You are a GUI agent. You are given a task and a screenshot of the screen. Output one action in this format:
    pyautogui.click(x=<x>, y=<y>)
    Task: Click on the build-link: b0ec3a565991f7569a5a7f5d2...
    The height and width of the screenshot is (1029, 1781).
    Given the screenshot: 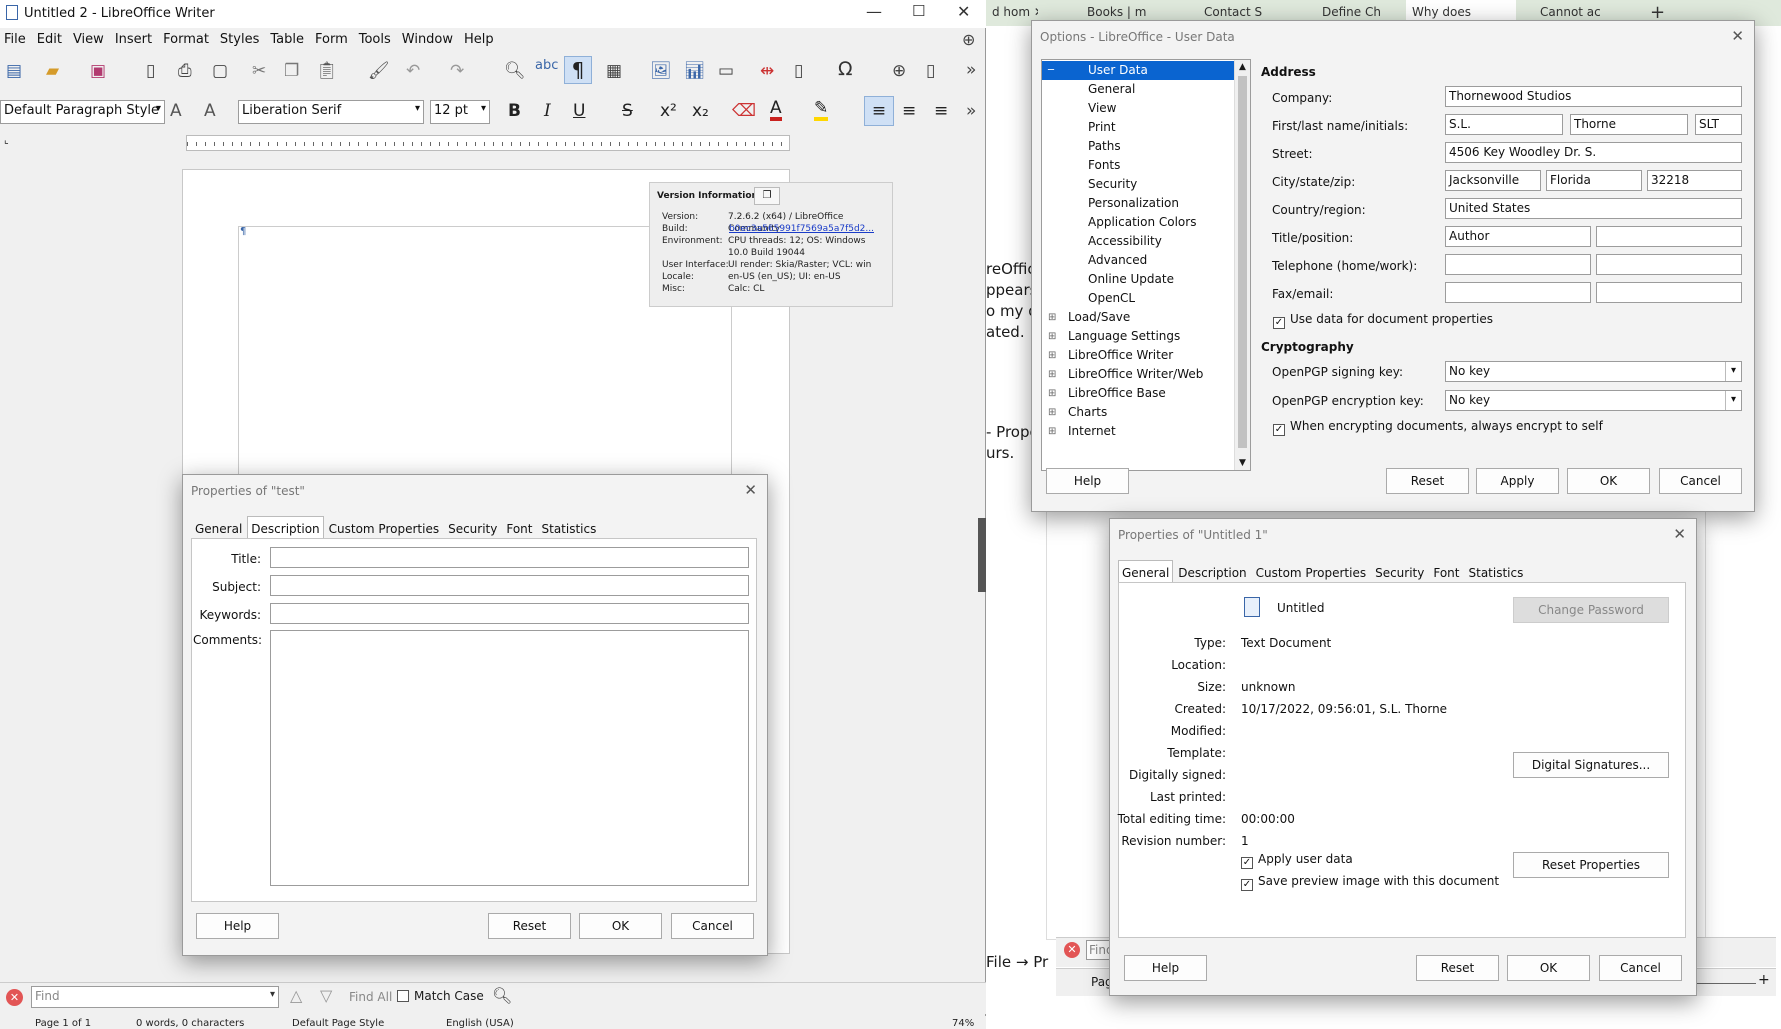 What is the action you would take?
    pyautogui.click(x=801, y=229)
    